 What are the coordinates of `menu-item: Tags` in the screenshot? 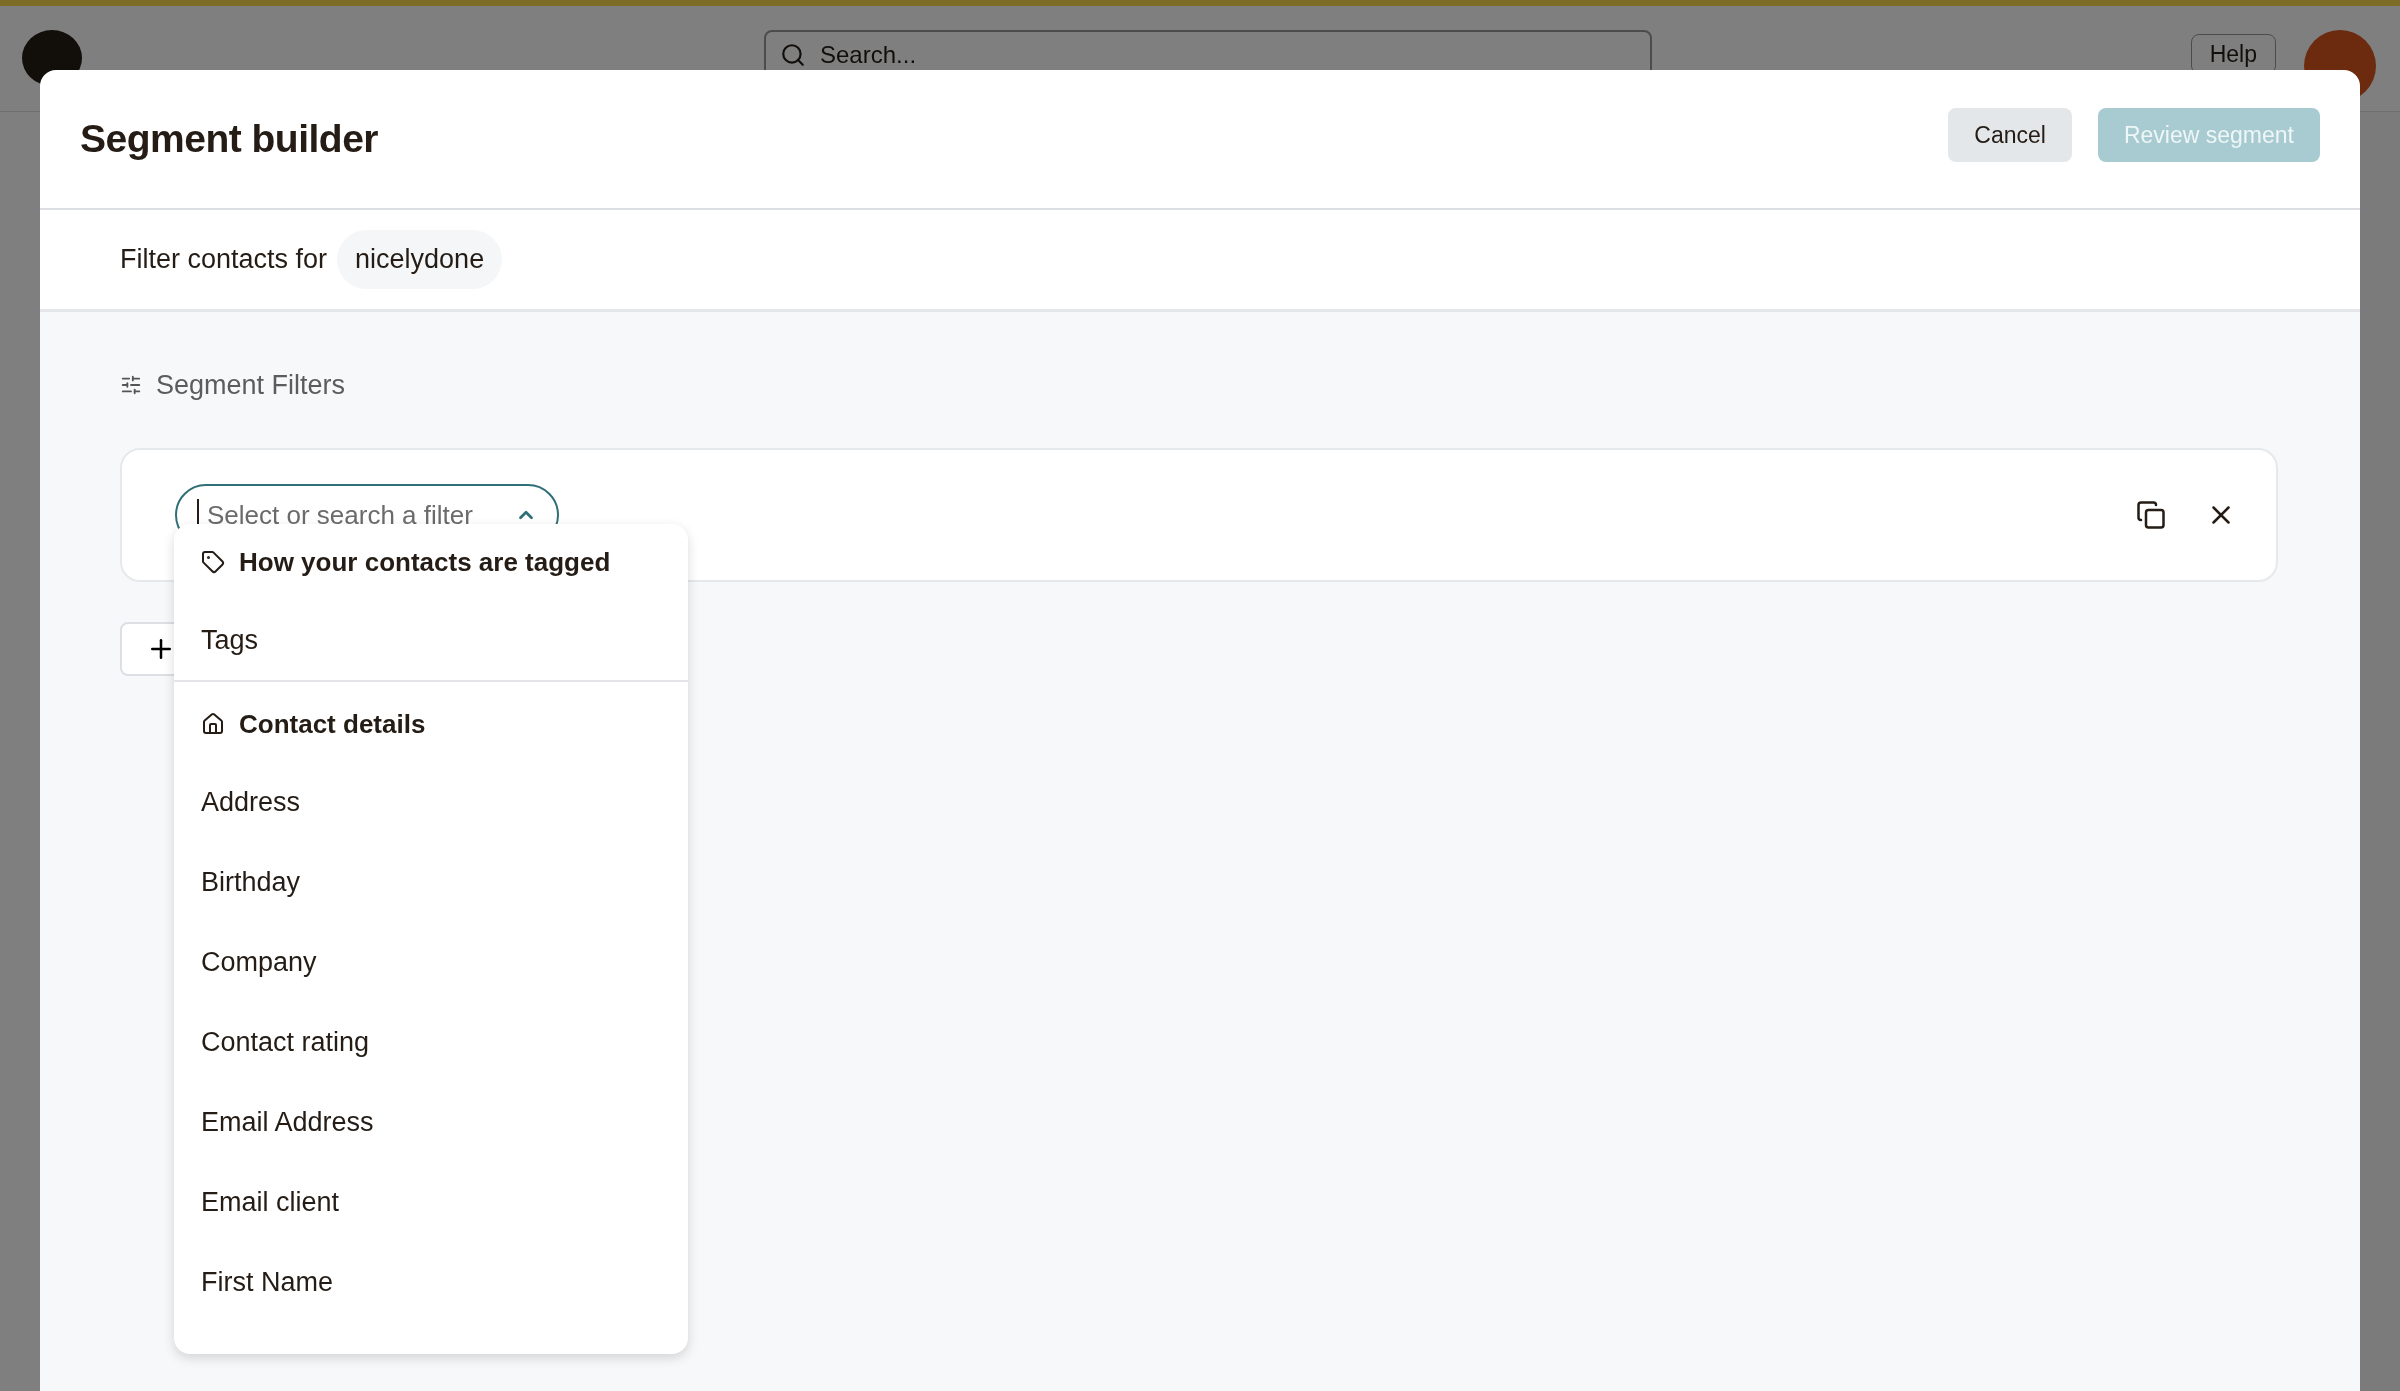 It's located at (431, 640).